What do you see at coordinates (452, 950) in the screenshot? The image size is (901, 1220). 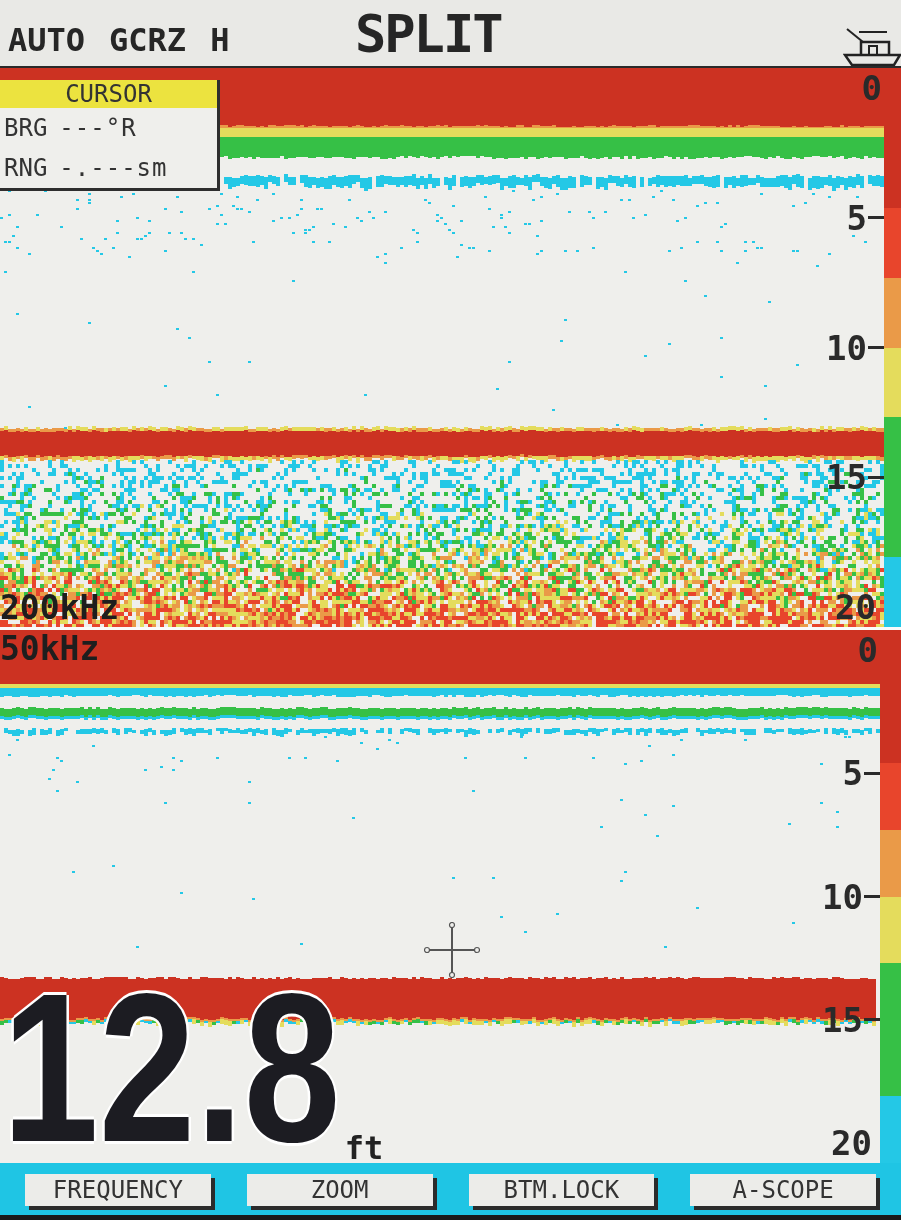 I see `crosshair-cursor-icon` at bounding box center [452, 950].